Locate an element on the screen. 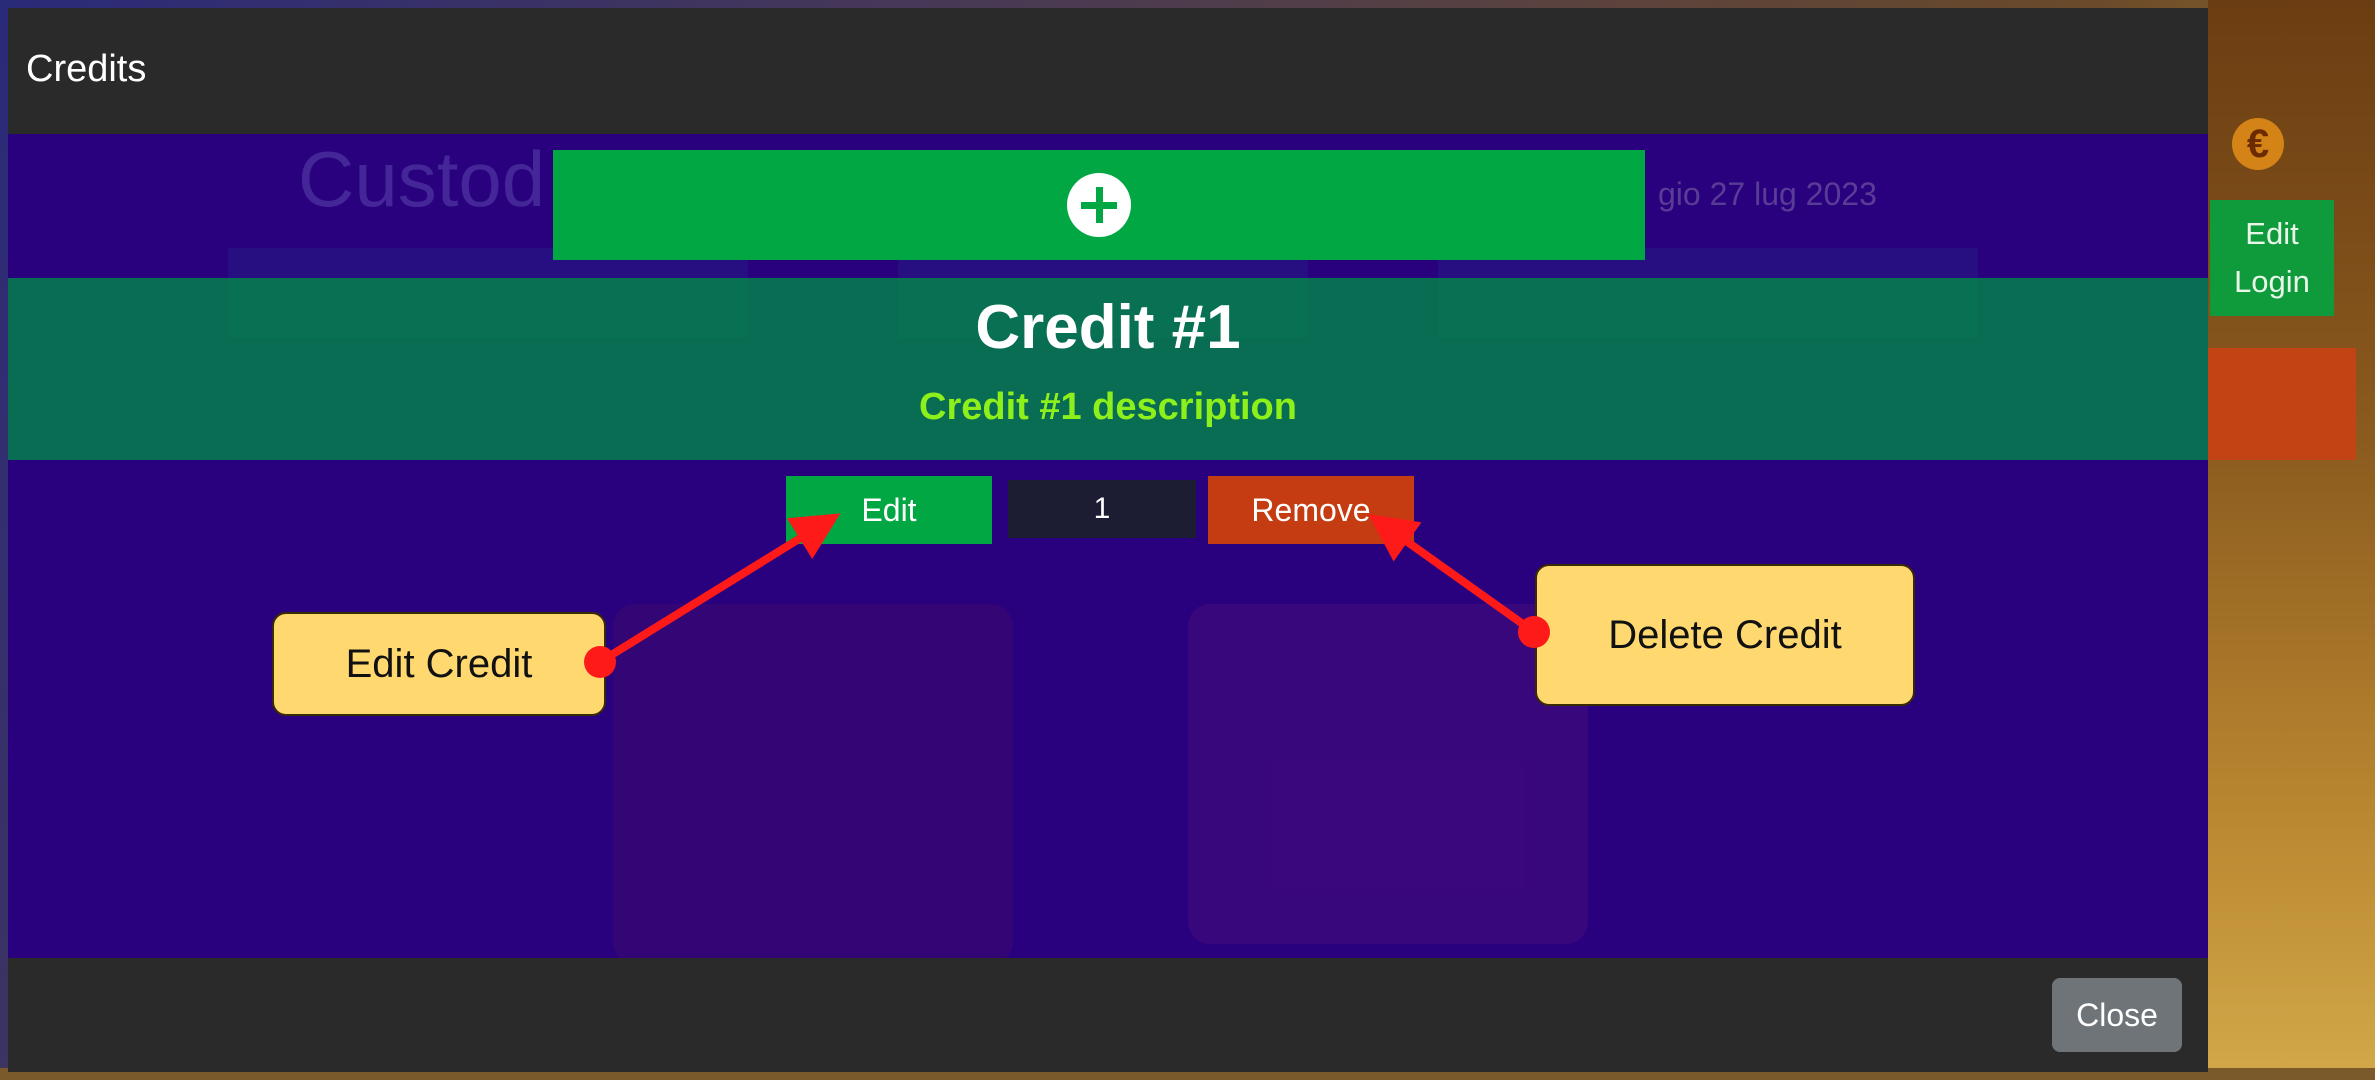 The image size is (2375, 1080). credit-description: Credit #1 description is located at coordinates (1108, 407).